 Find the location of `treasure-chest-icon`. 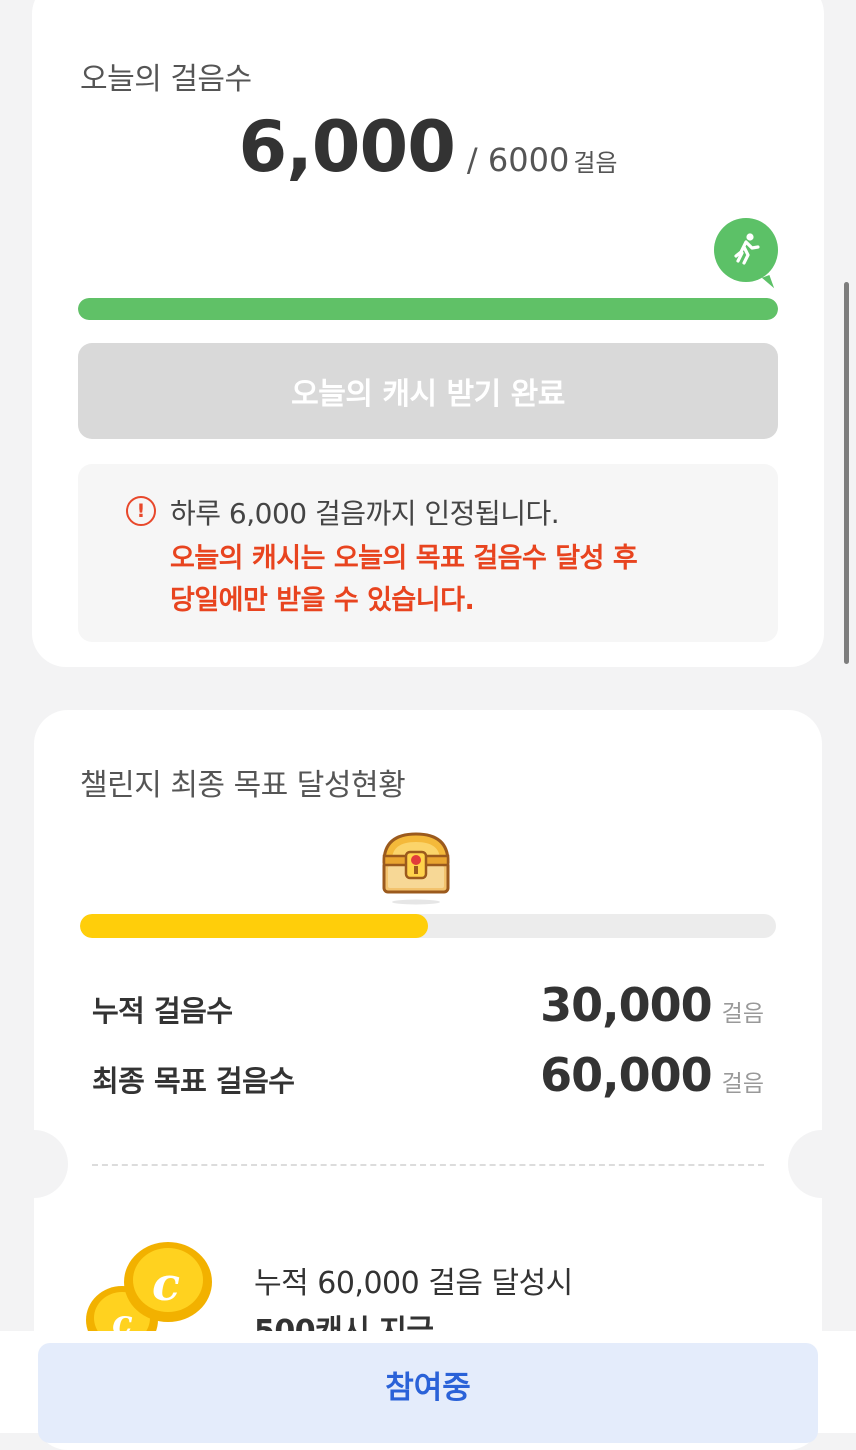

treasure-chest-icon is located at coordinates (416, 868).